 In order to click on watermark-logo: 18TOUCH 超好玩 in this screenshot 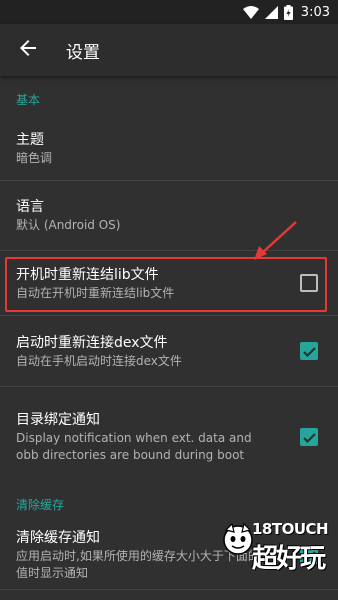, I will do `click(276, 549)`.